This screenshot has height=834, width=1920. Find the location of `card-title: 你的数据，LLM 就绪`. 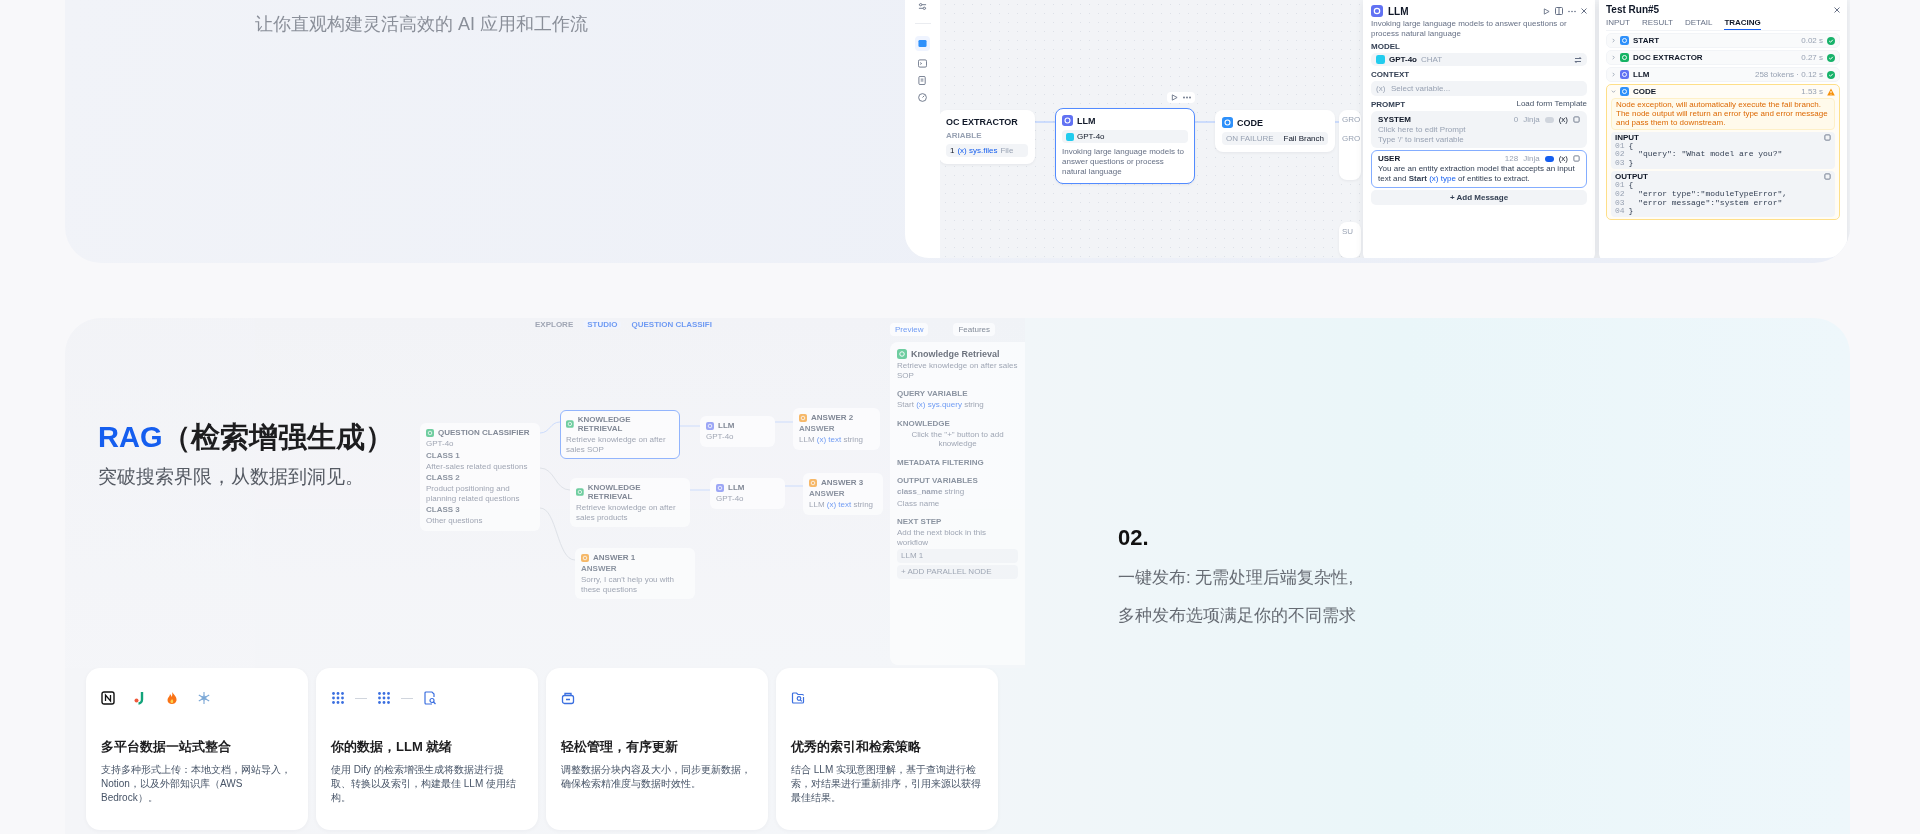

card-title: 你的数据，LLM 就绪 is located at coordinates (392, 747).